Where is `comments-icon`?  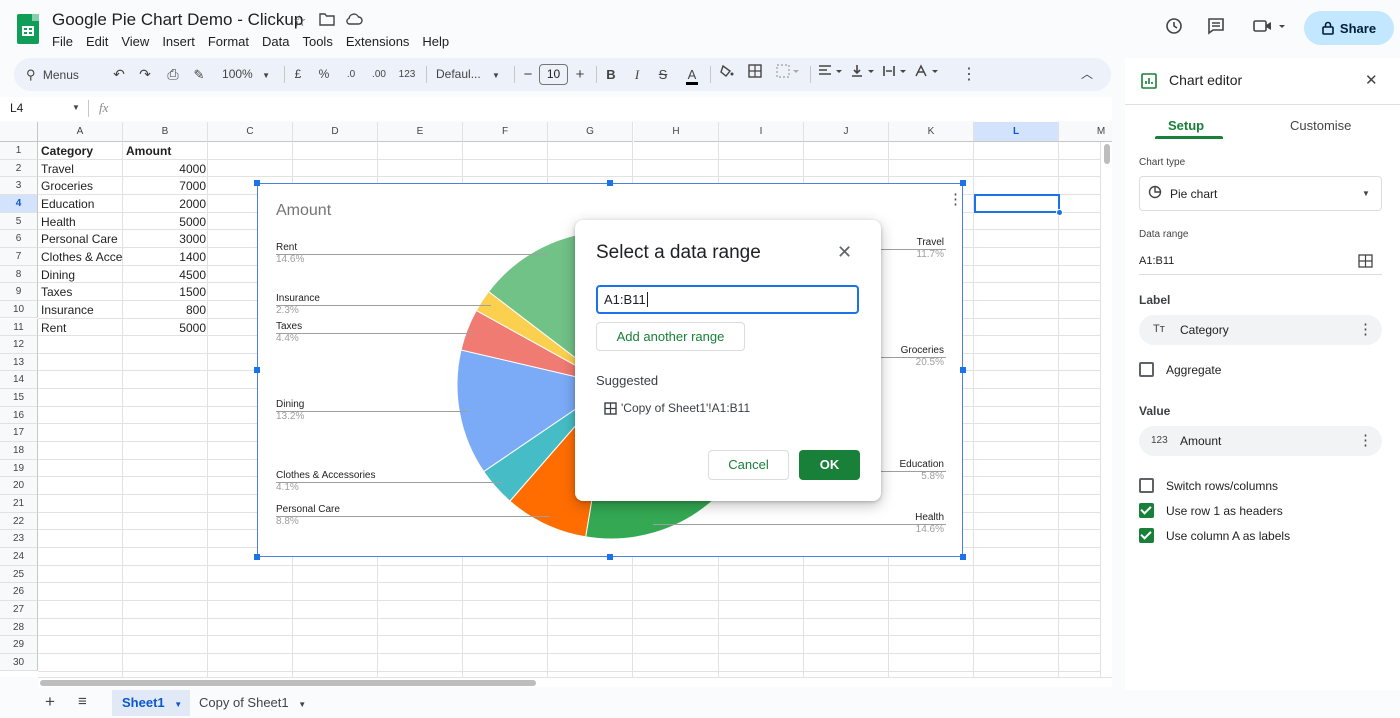 comments-icon is located at coordinates (1216, 28).